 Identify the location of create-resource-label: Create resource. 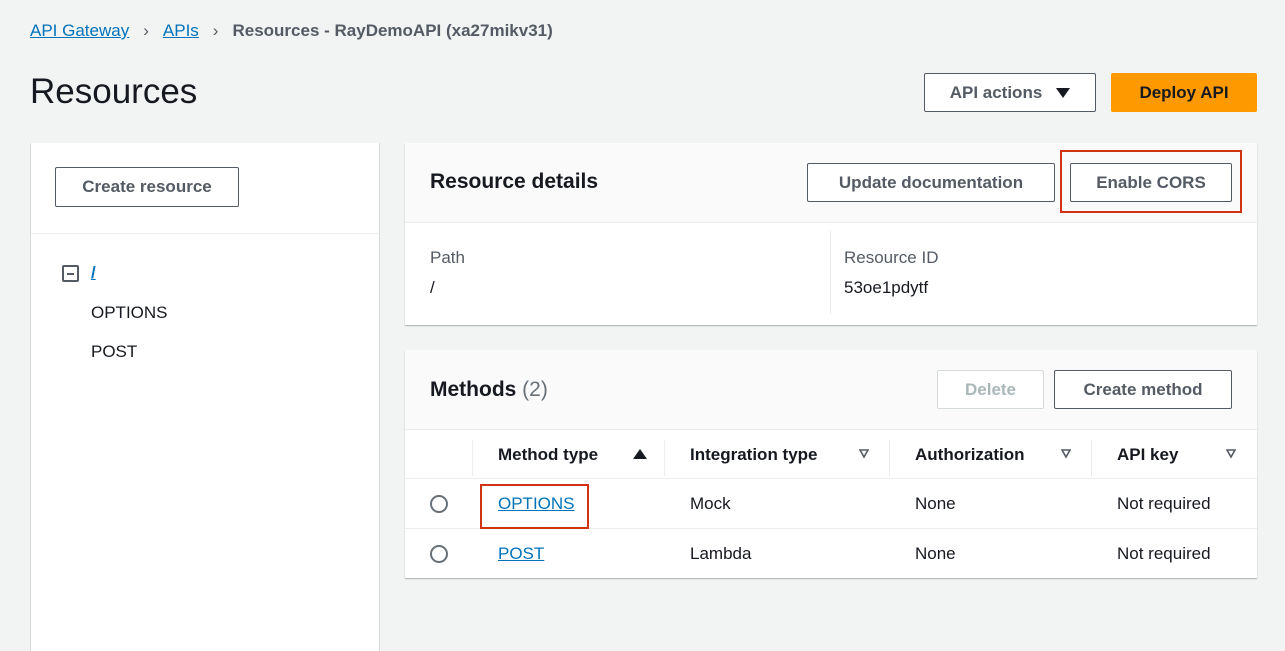
(147, 186).